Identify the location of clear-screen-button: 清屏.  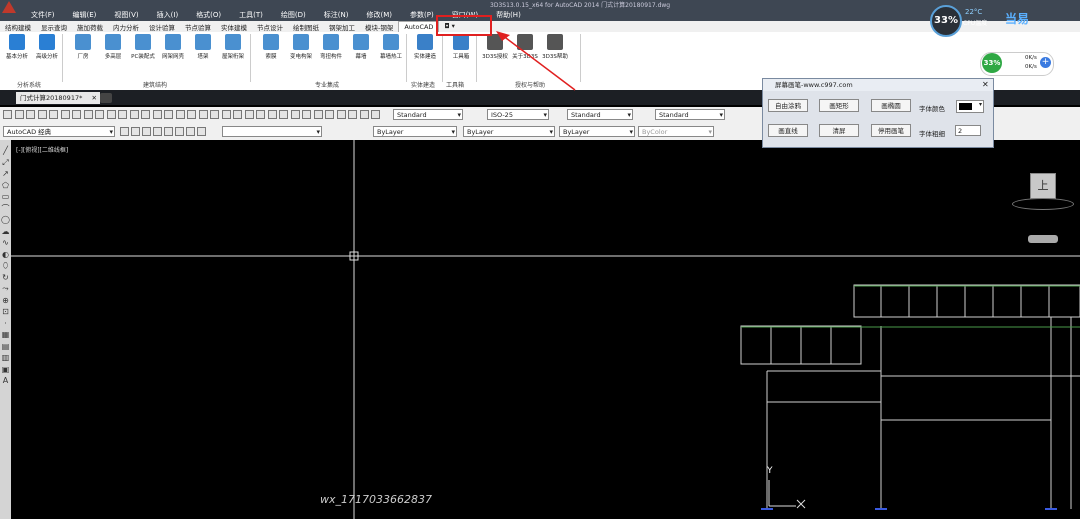
(839, 130).